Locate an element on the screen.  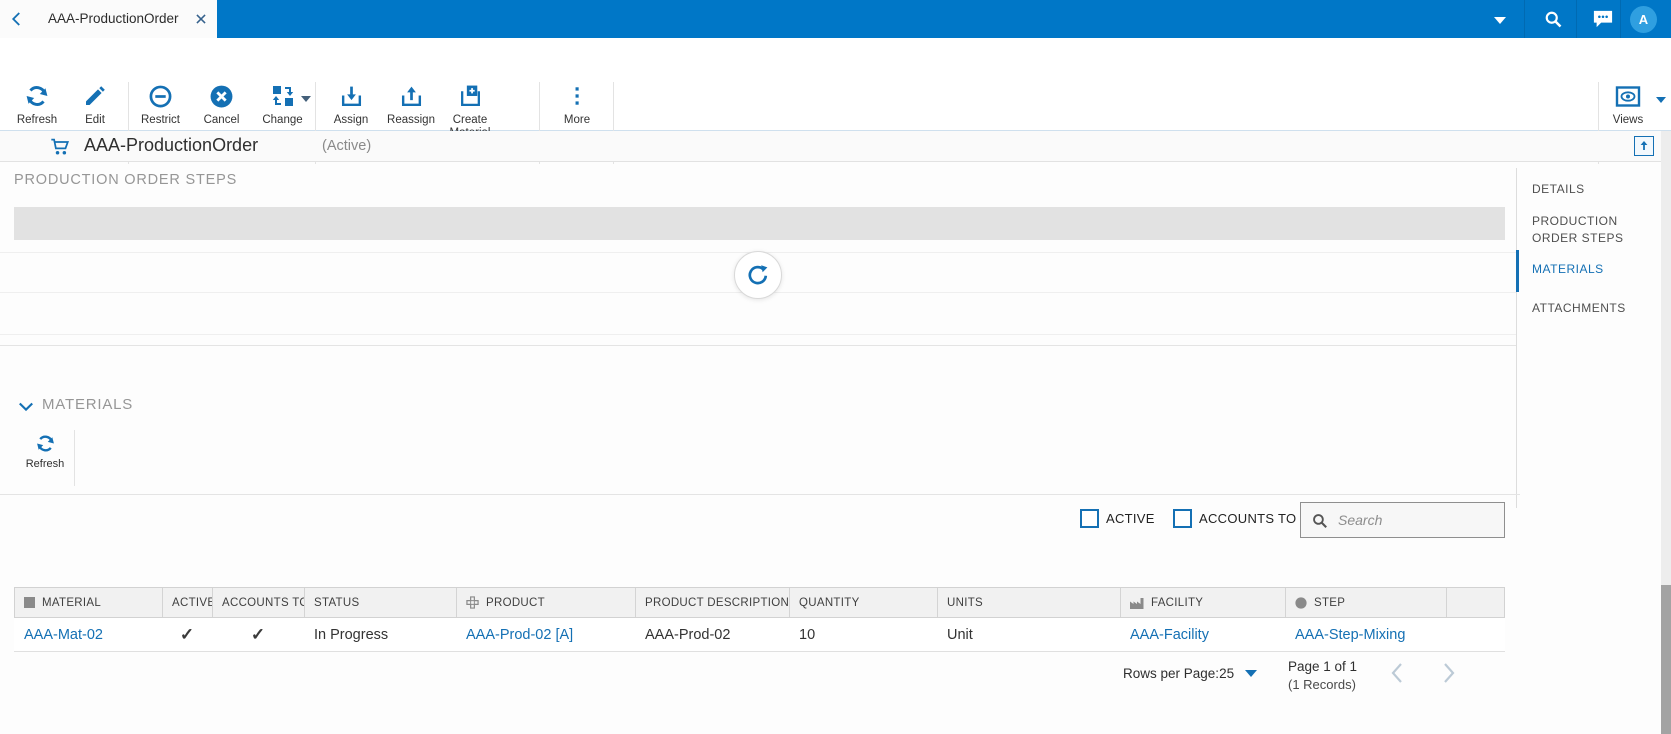
views-dropdown-caret-icon is located at coordinates (1661, 100).